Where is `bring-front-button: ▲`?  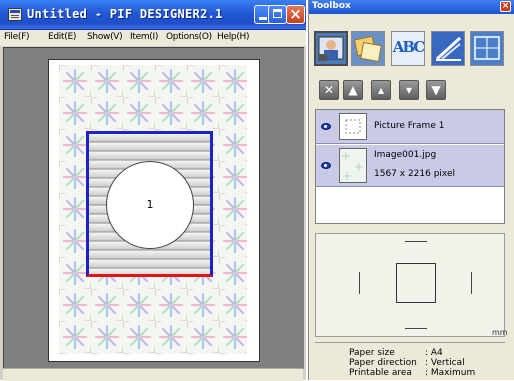 bring-front-button: ▲ is located at coordinates (353, 90).